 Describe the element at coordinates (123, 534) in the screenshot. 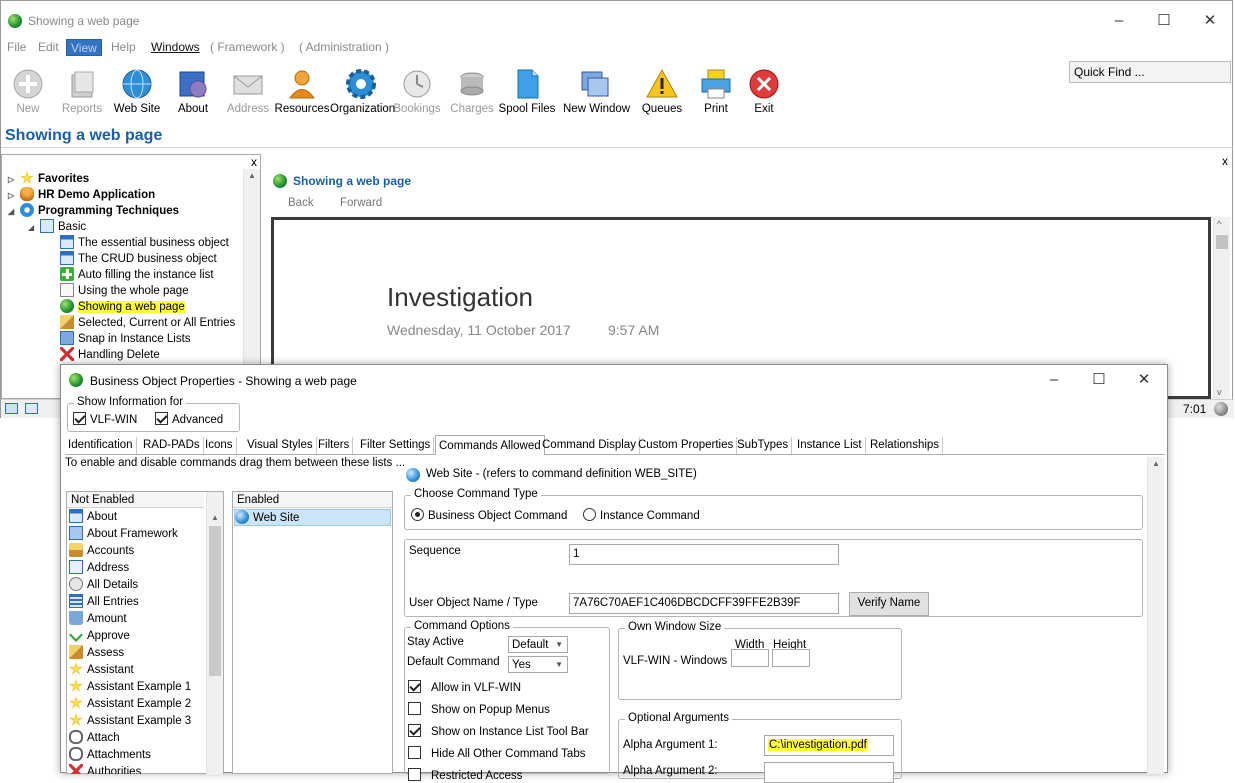

I see `list-item: About Framework` at that location.